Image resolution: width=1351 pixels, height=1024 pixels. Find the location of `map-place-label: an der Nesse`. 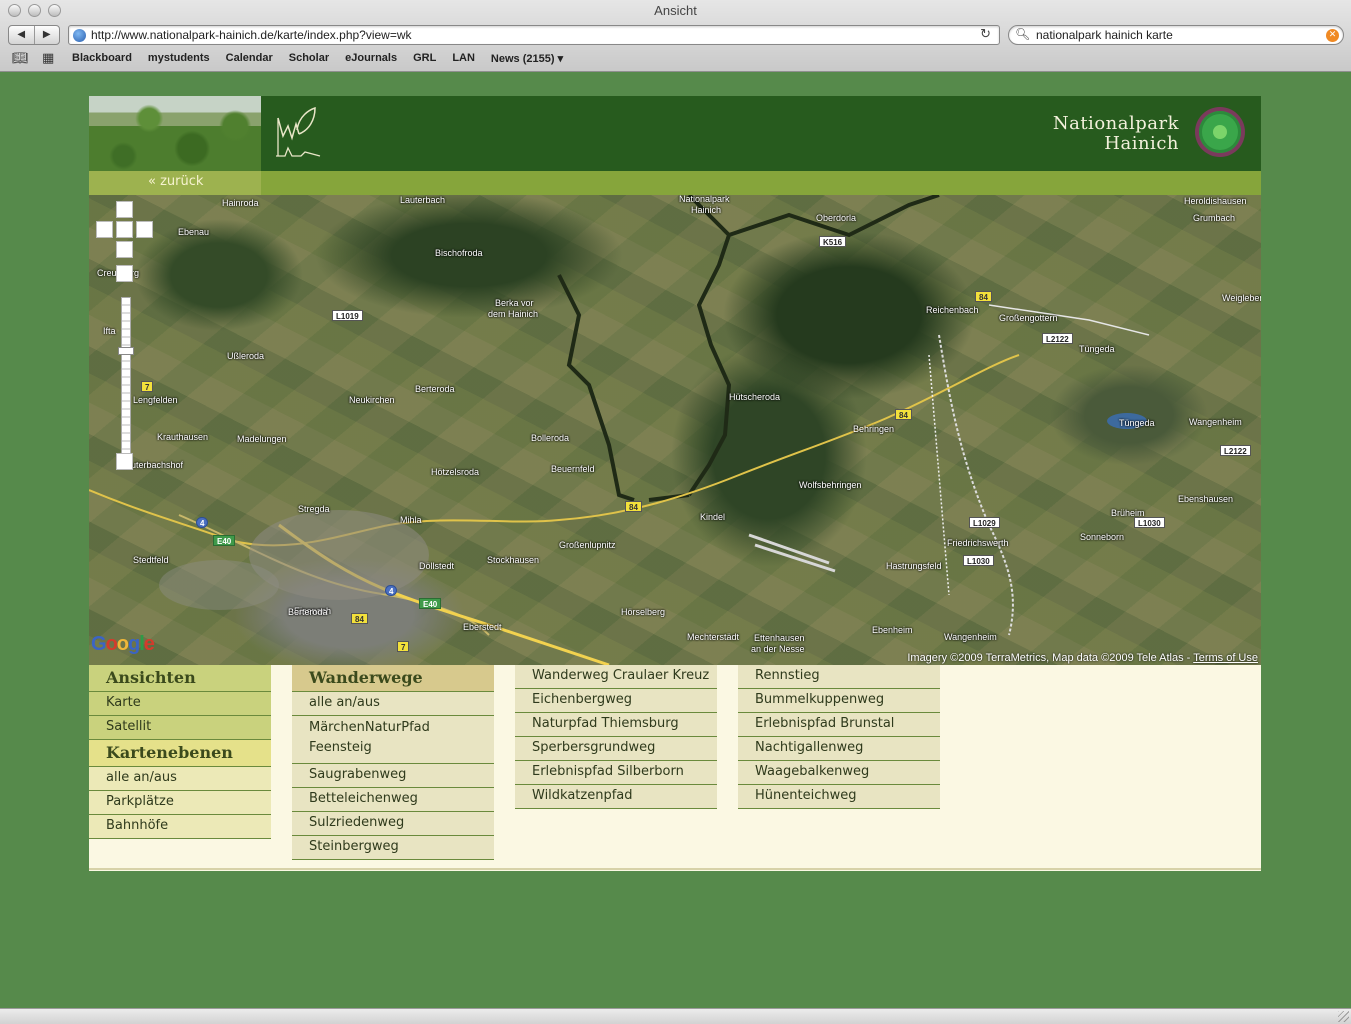

map-place-label: an der Nesse is located at coordinates (778, 649).